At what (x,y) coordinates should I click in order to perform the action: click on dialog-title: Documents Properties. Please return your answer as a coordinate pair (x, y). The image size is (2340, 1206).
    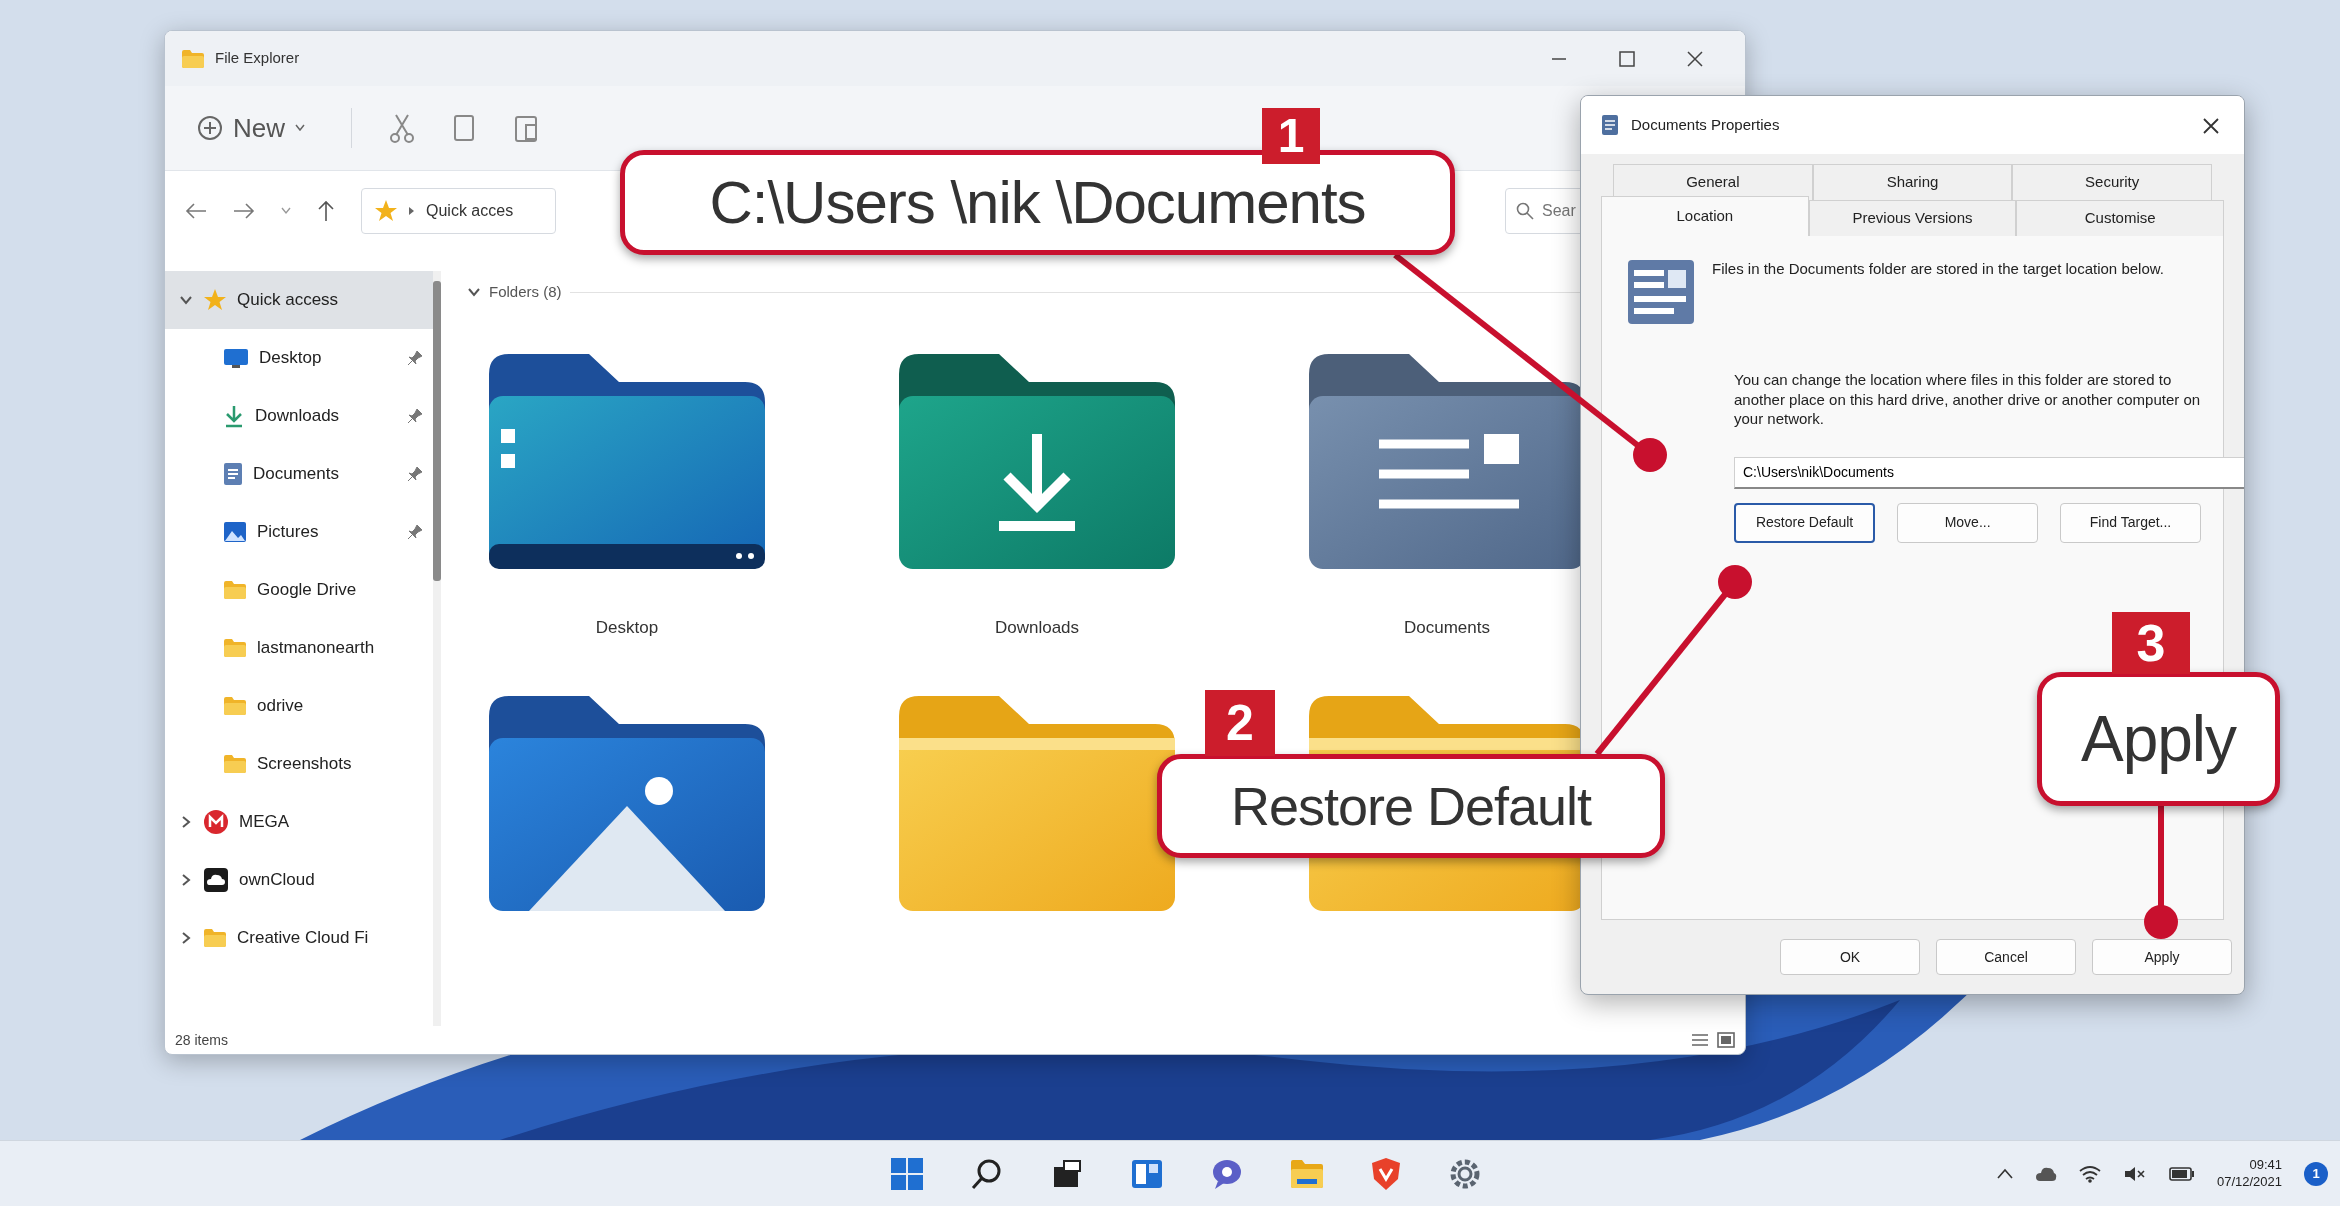
    Looking at the image, I should click on (1705, 124).